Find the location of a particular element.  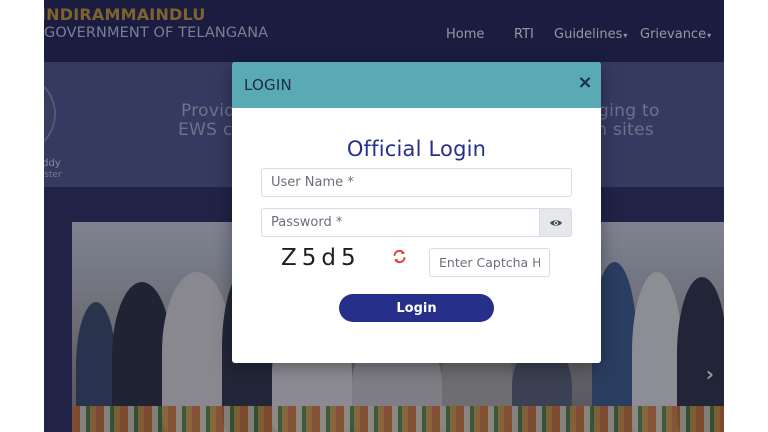

username-input is located at coordinates (416, 182).